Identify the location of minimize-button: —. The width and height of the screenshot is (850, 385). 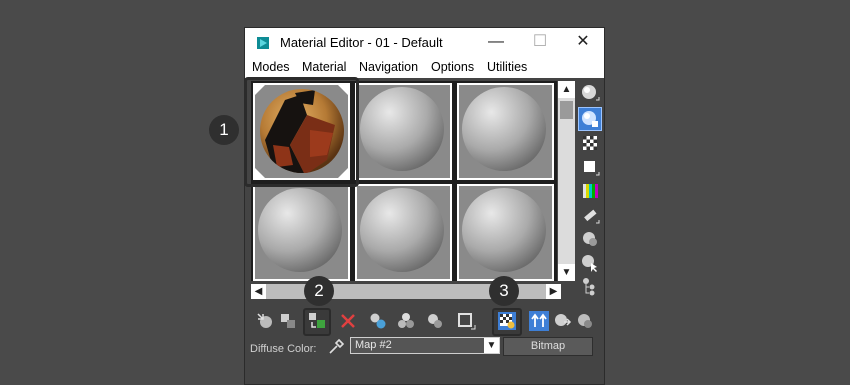
(496, 42).